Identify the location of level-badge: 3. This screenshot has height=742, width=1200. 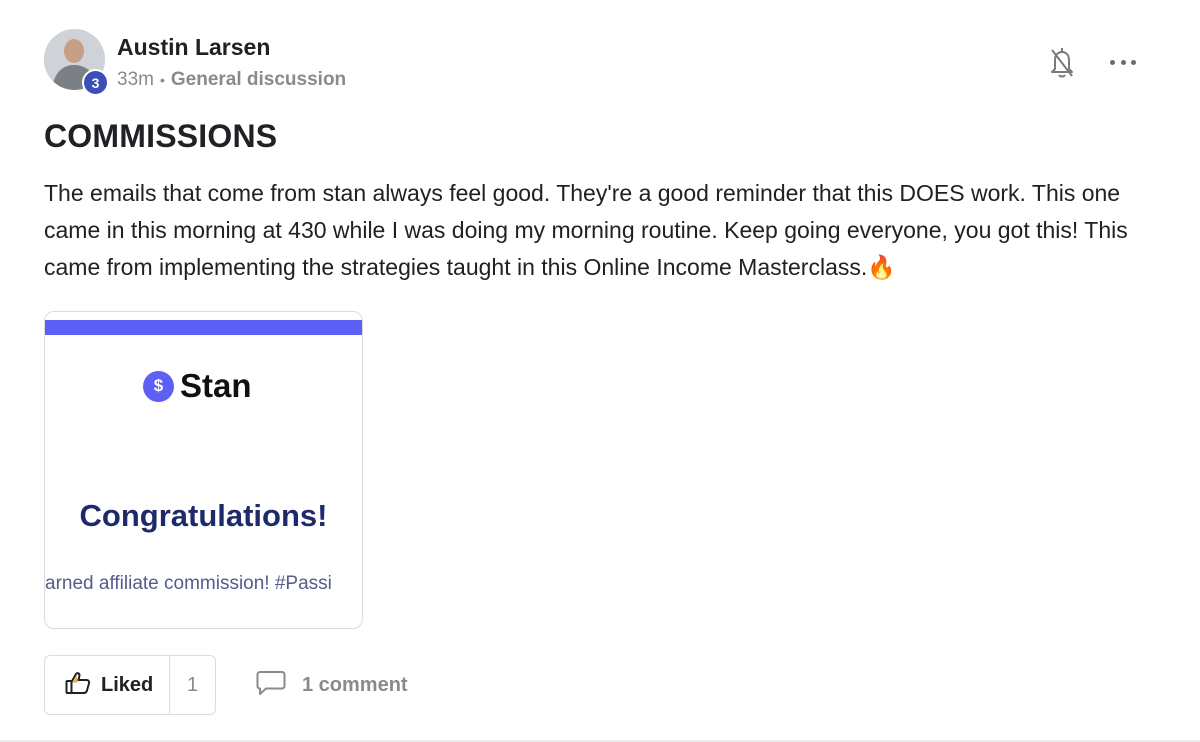
(95, 82).